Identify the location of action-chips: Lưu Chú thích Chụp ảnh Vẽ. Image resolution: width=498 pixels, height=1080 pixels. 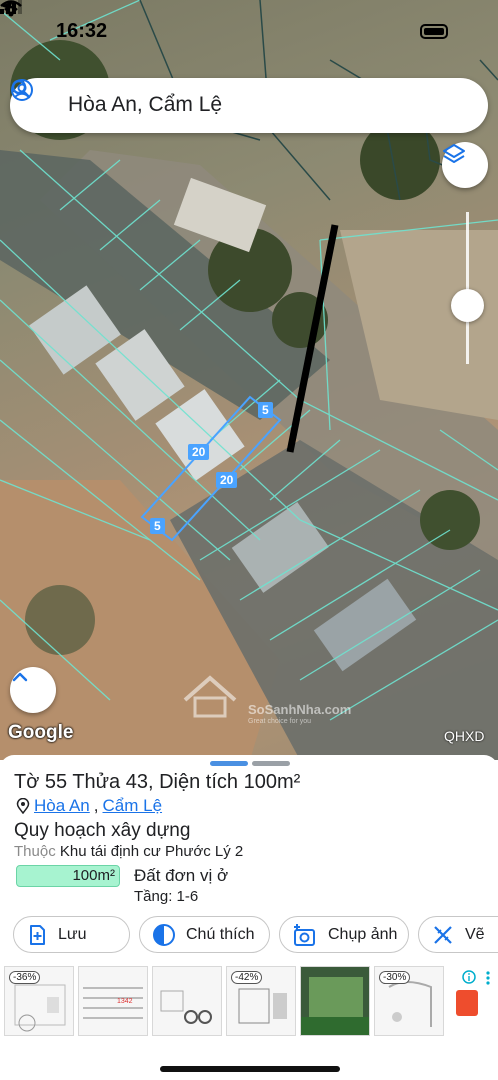
(255, 935).